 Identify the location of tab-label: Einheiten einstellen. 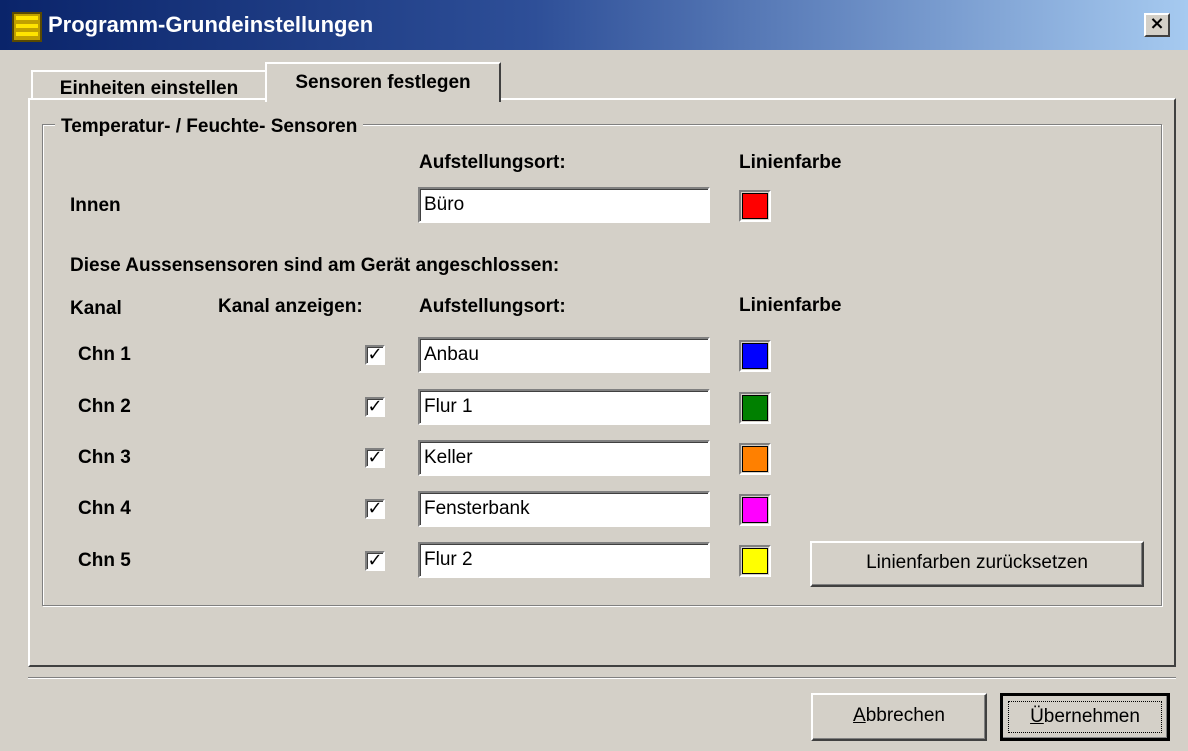
(149, 88).